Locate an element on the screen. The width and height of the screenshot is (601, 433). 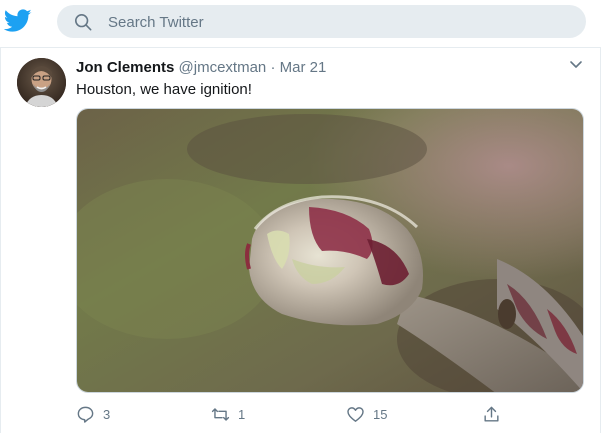
share-icon is located at coordinates (491, 414).